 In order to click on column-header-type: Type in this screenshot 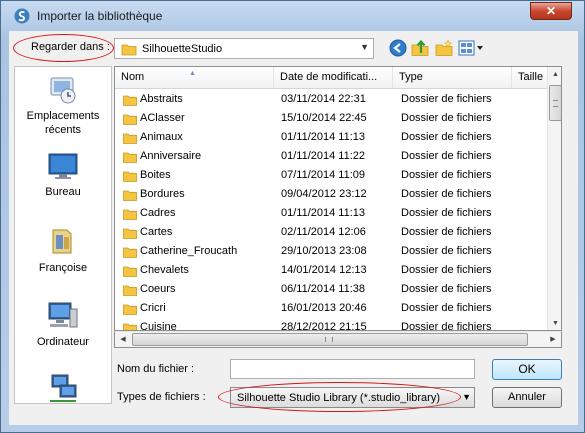, I will do `click(452, 78)`.